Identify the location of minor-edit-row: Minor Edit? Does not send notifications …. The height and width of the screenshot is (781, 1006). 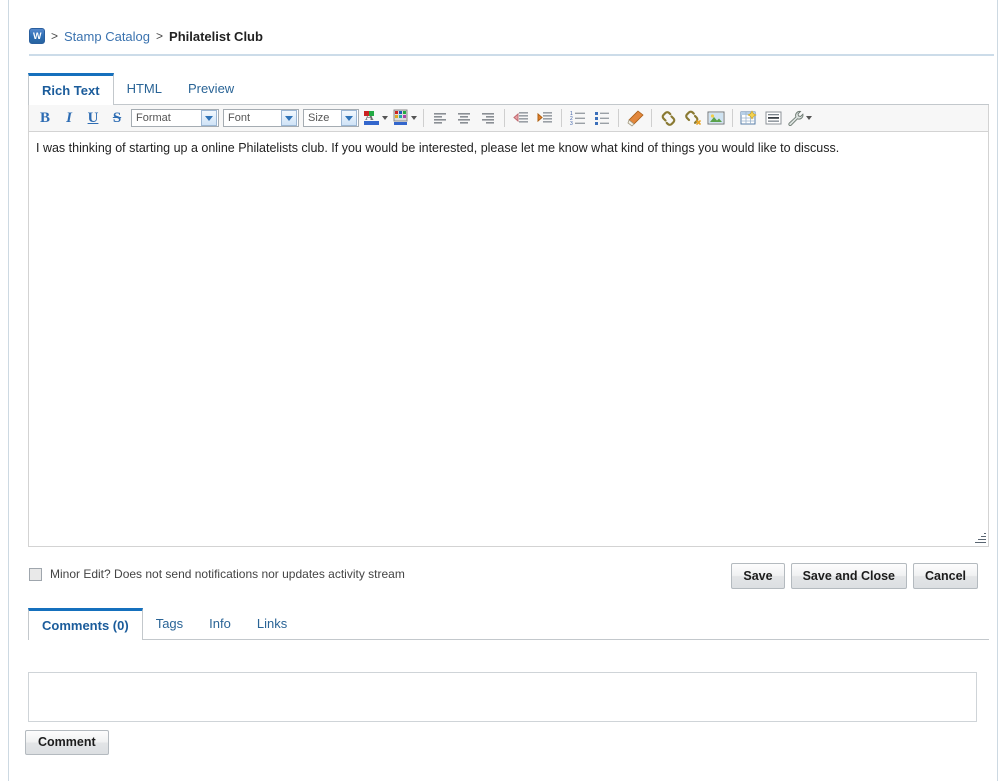
(217, 574).